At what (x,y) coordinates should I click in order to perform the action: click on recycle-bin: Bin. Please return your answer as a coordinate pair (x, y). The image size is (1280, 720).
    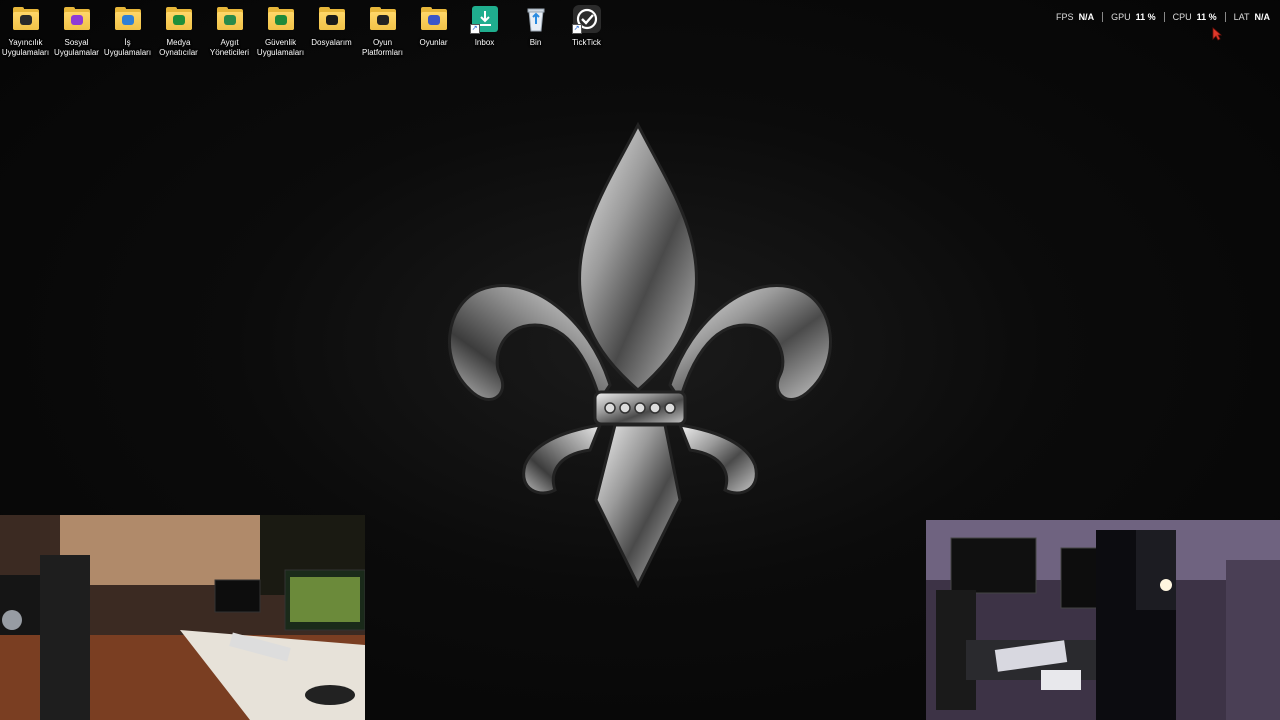
    Looking at the image, I should click on (535, 31).